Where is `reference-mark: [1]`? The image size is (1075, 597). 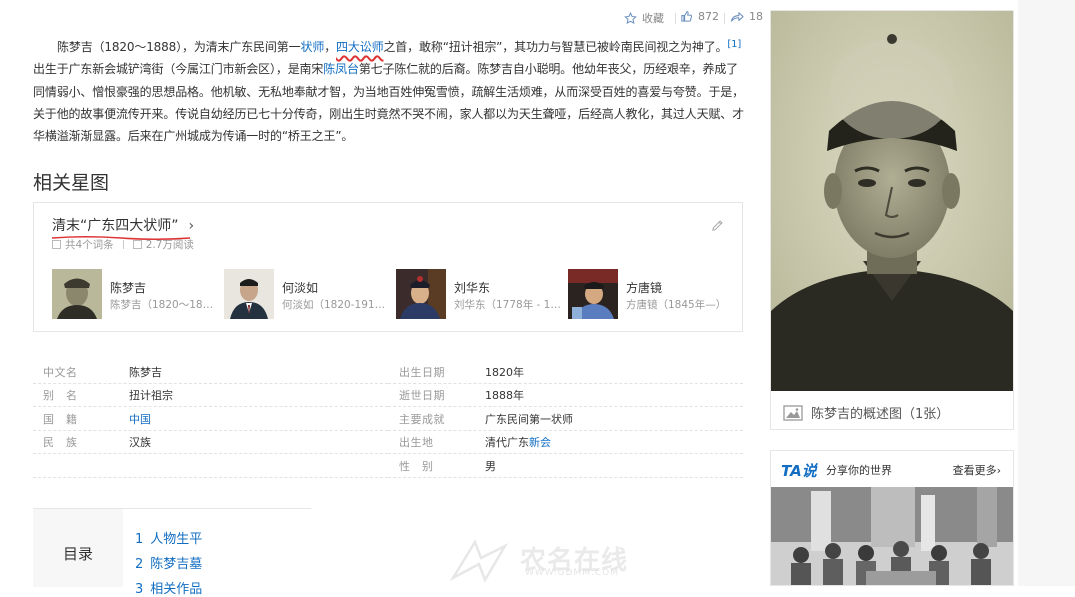 reference-mark: [1] is located at coordinates (734, 44).